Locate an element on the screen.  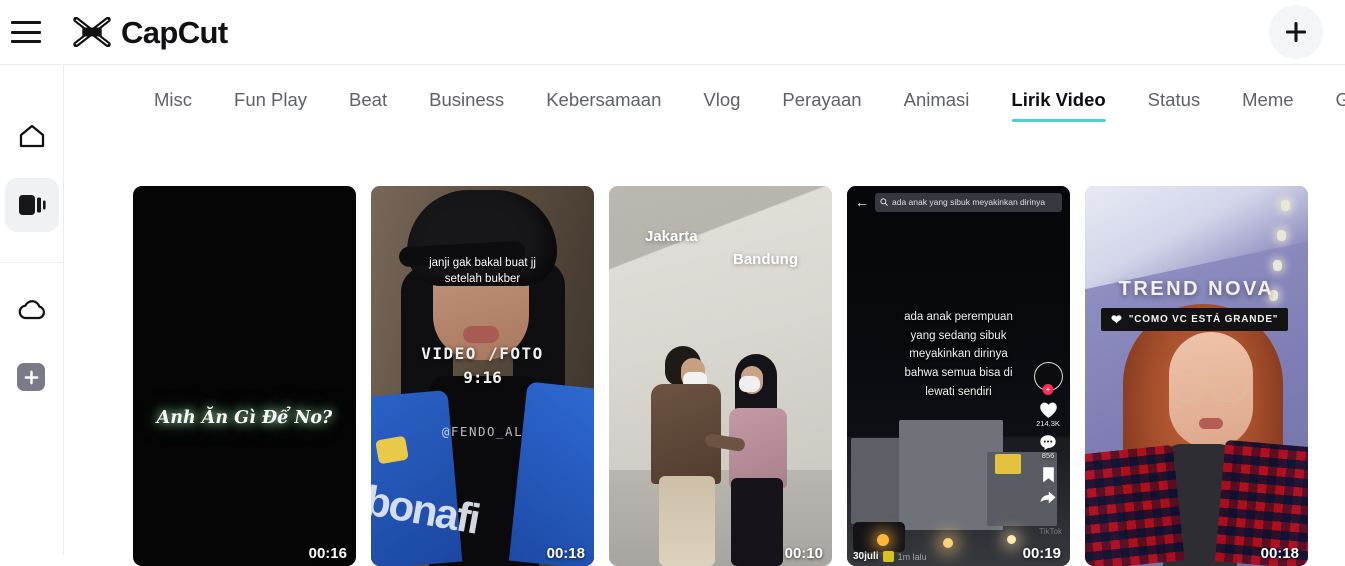
tab-vlog: Vlog is located at coordinates (721, 100).